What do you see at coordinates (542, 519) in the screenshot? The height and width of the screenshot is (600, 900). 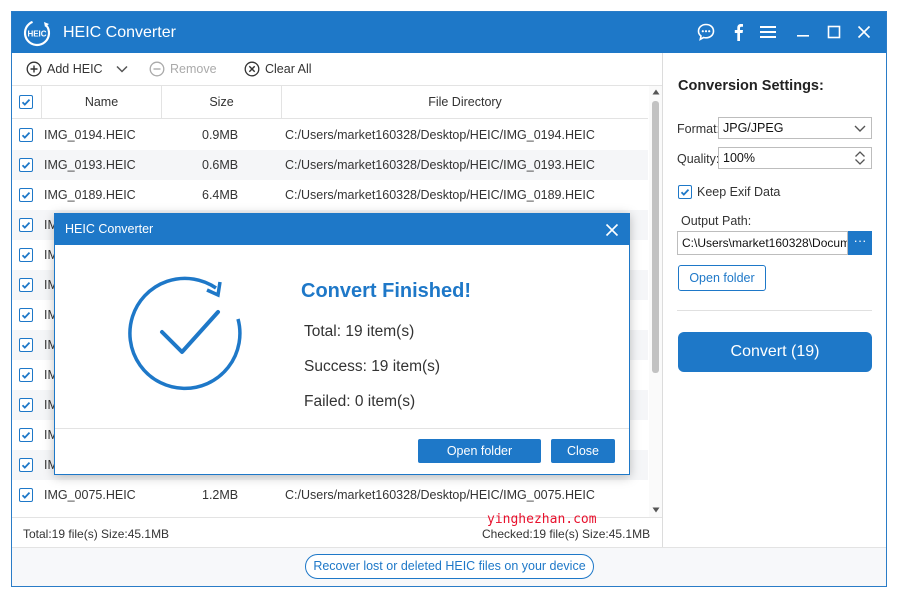 I see `watermark-text: yinghezhan.com` at bounding box center [542, 519].